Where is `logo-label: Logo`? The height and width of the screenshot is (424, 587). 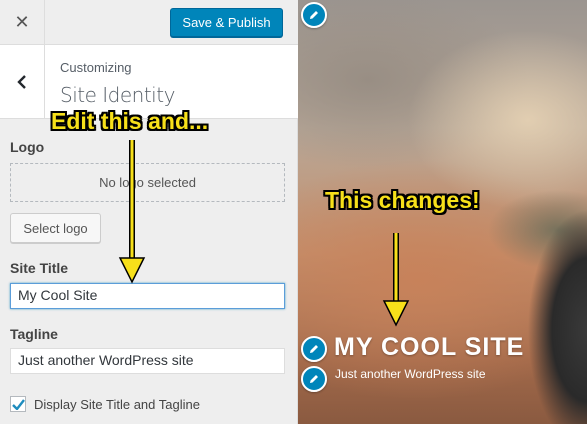 logo-label: Logo is located at coordinates (27, 147).